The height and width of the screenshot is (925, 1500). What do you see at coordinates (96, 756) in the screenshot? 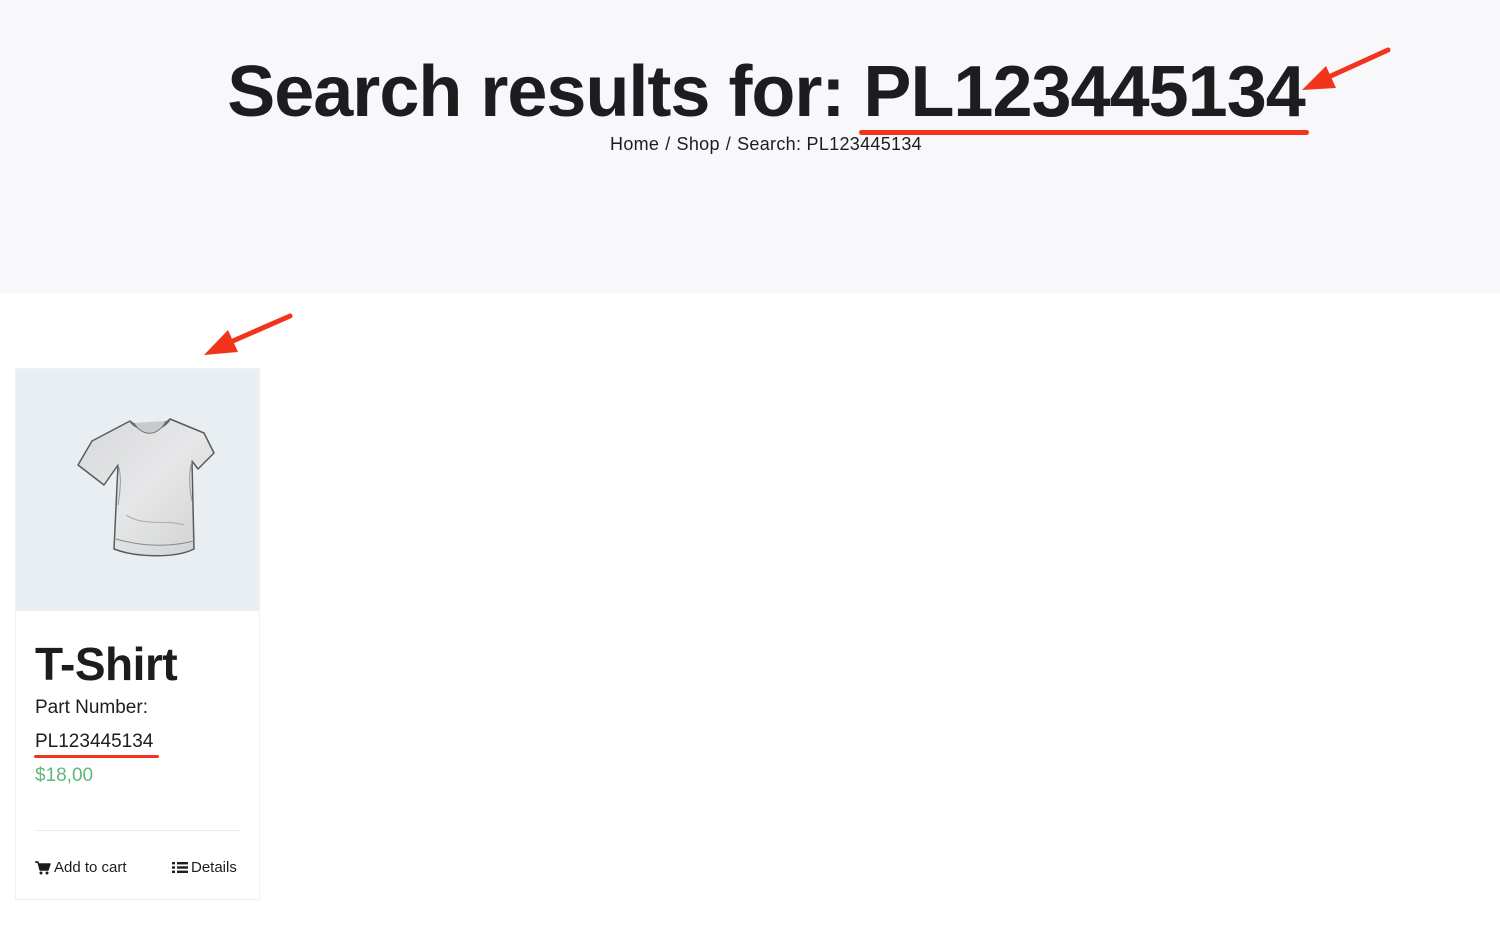
I see `red-underline-annotation` at bounding box center [96, 756].